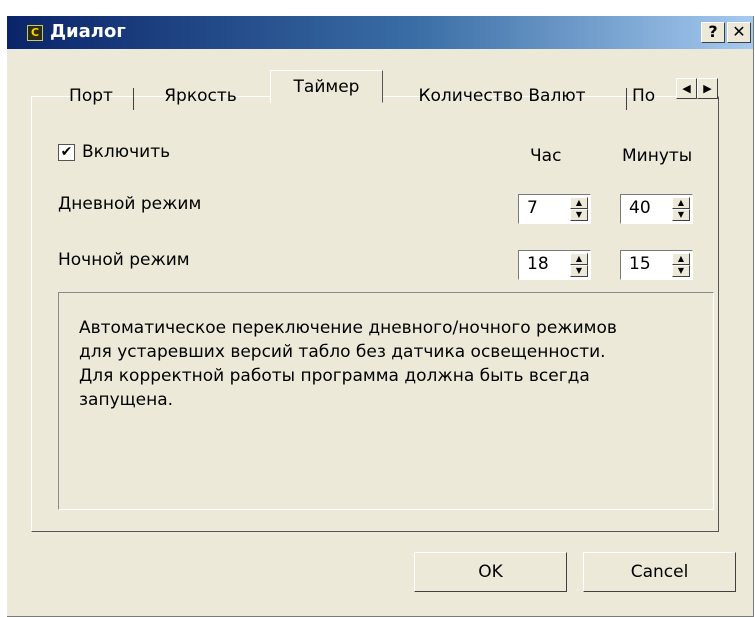 The height and width of the screenshot is (617, 755). Describe the element at coordinates (326, 86) in the screenshot. I see `tab-timer: Таймер` at that location.